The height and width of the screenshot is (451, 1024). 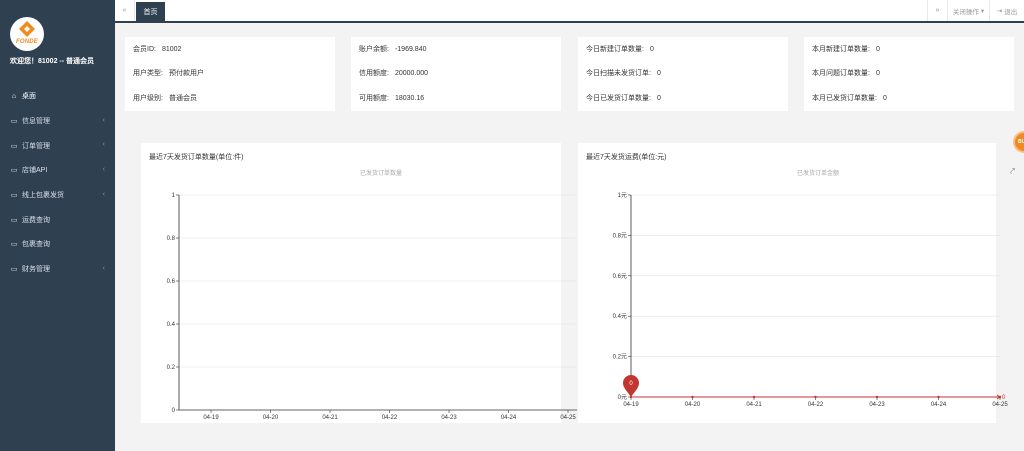 What do you see at coordinates (171, 325) in the screenshot?
I see `y-tick-label: 0.4` at bounding box center [171, 325].